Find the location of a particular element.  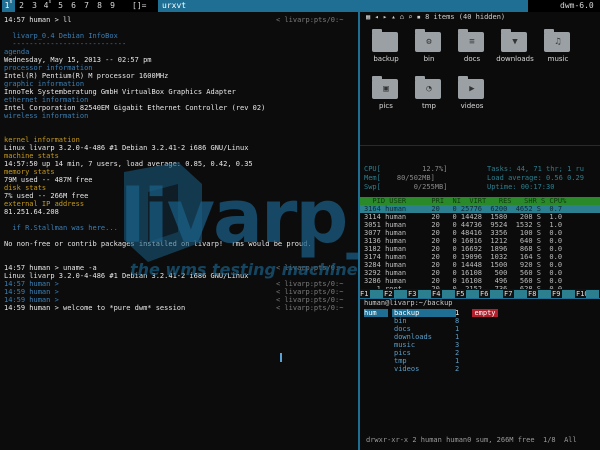

folder-docs: ≡ docs is located at coordinates (472, 48).